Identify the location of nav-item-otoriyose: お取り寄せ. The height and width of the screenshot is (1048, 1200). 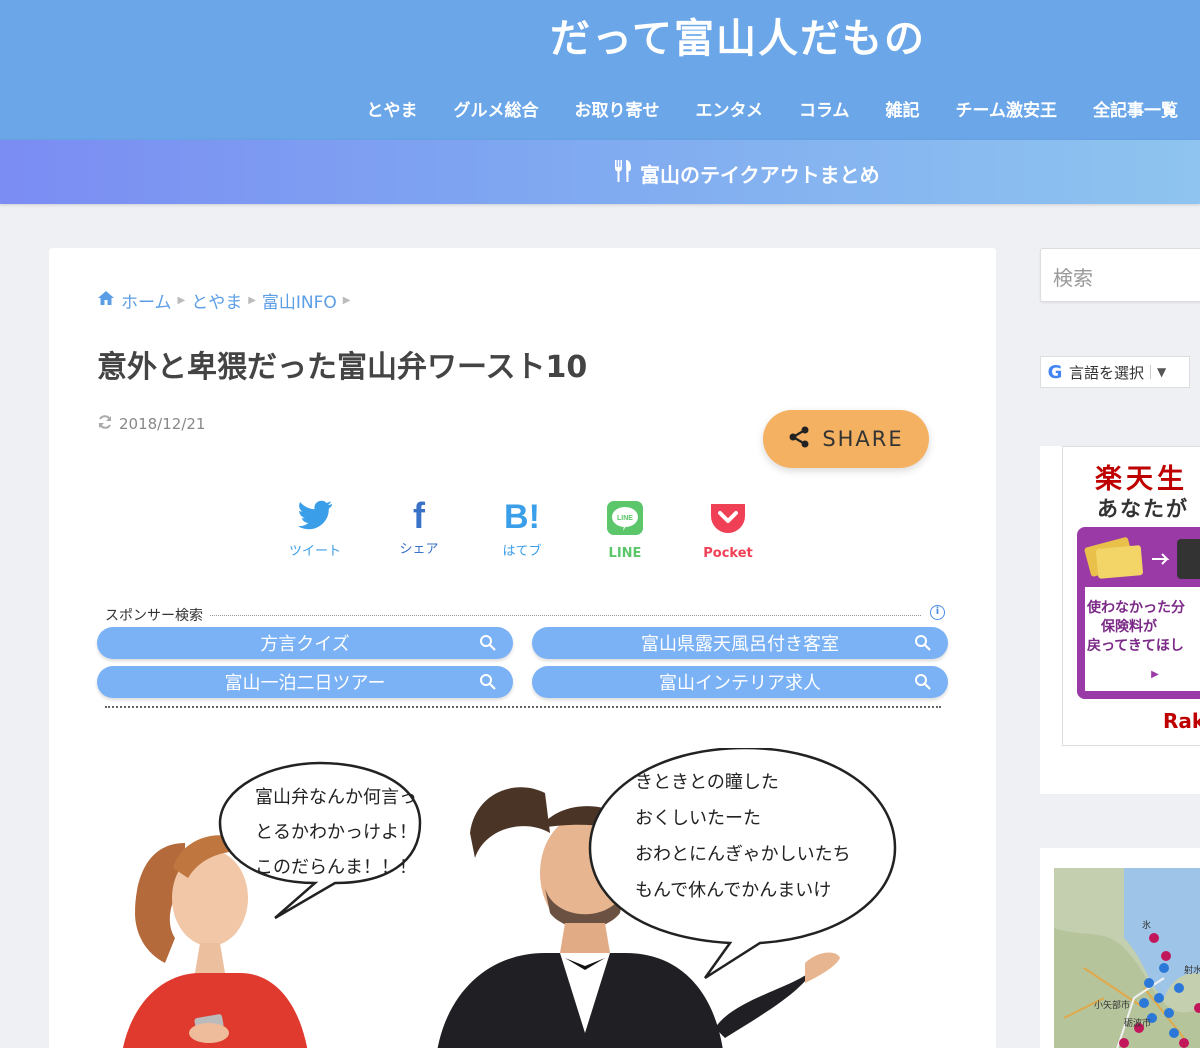
(617, 108).